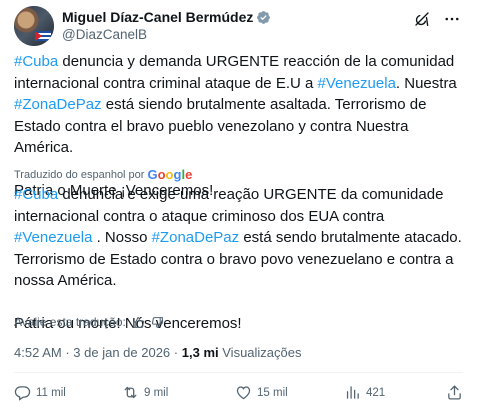 Image resolution: width=477 pixels, height=419 pixels. What do you see at coordinates (130, 392) in the screenshot?
I see `retweet-icon` at bounding box center [130, 392].